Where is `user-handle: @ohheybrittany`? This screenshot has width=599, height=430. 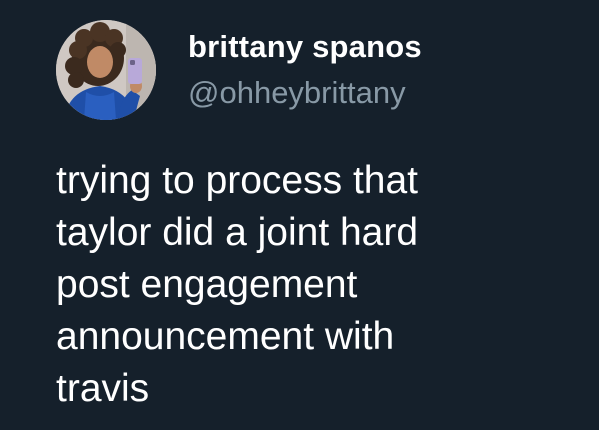 user-handle: @ohheybrittany is located at coordinates (305, 93).